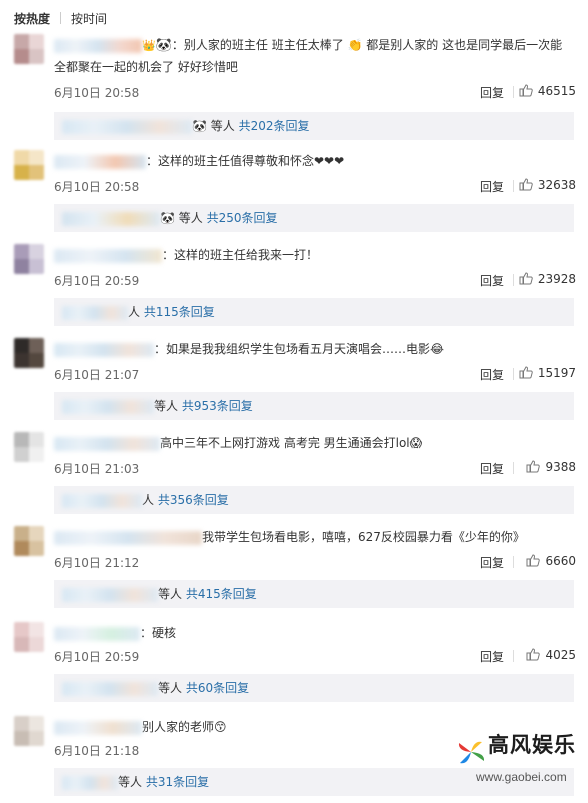 Image resolution: width=588 pixels, height=803 pixels. What do you see at coordinates (97, 375) in the screenshot?
I see `comment-time: 6月10日 21:07` at bounding box center [97, 375].